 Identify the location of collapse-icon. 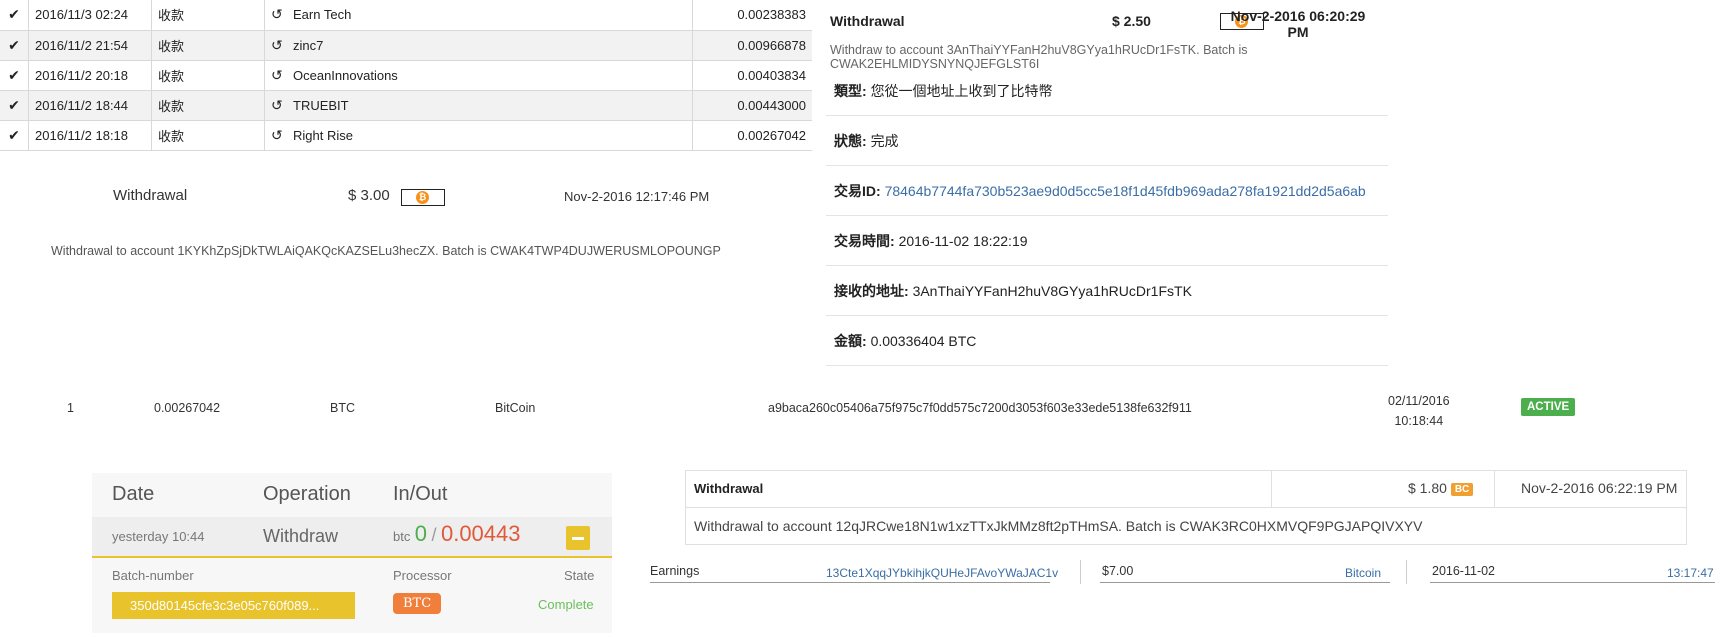
(578, 538).